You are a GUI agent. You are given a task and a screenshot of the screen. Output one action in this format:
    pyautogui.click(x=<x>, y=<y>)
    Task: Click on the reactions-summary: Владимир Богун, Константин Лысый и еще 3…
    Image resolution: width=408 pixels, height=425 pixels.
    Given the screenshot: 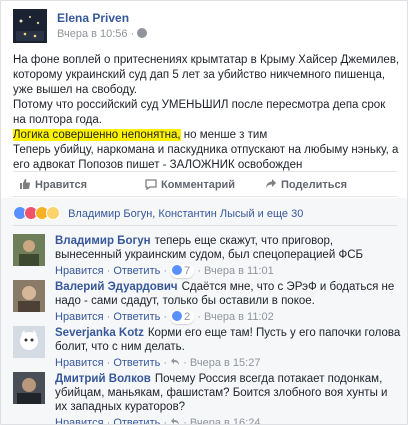 What is the action you would take?
    pyautogui.click(x=158, y=215)
    